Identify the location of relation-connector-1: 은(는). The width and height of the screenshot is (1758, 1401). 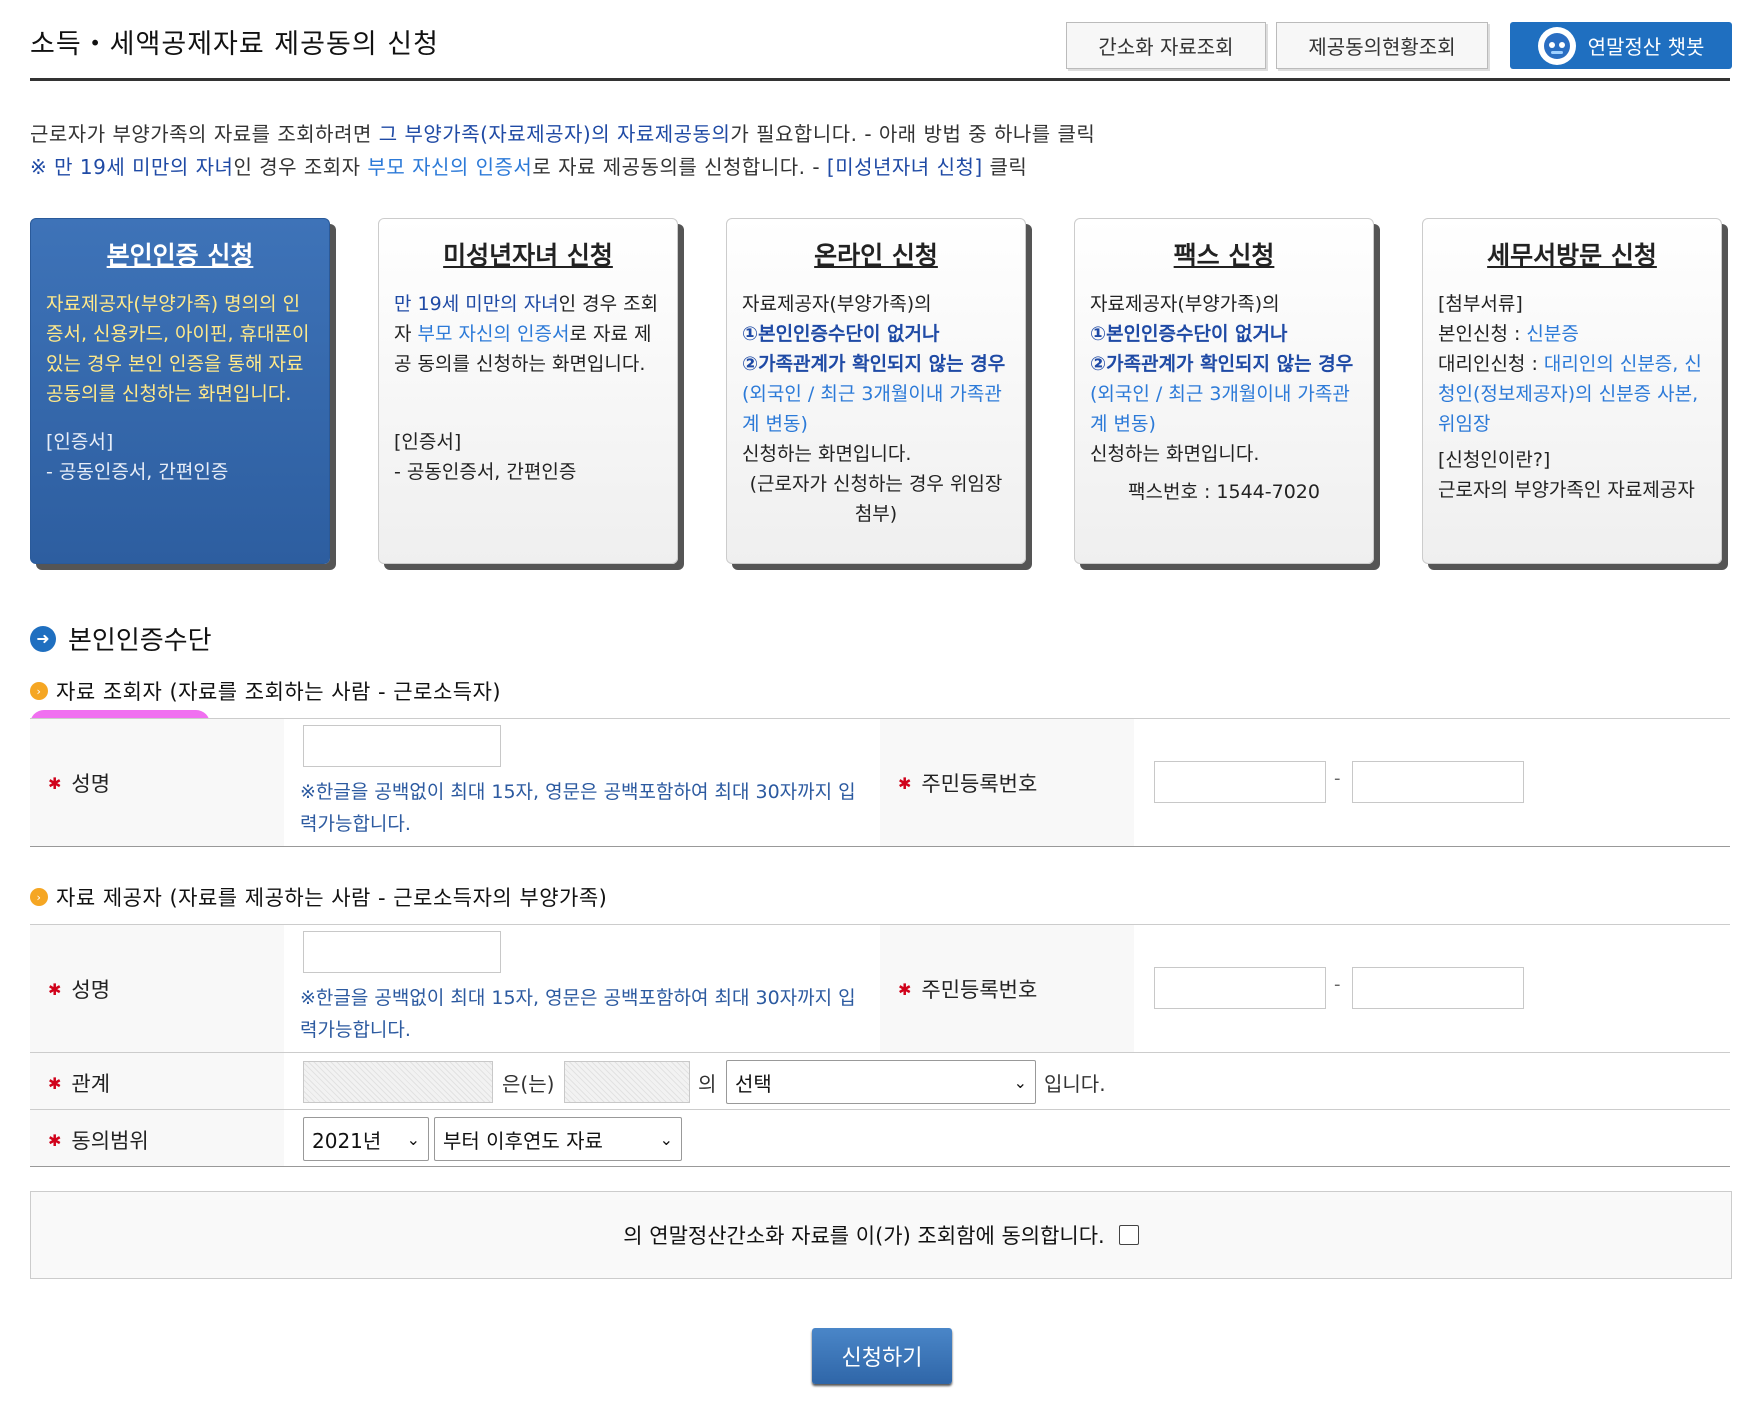
(528, 1084).